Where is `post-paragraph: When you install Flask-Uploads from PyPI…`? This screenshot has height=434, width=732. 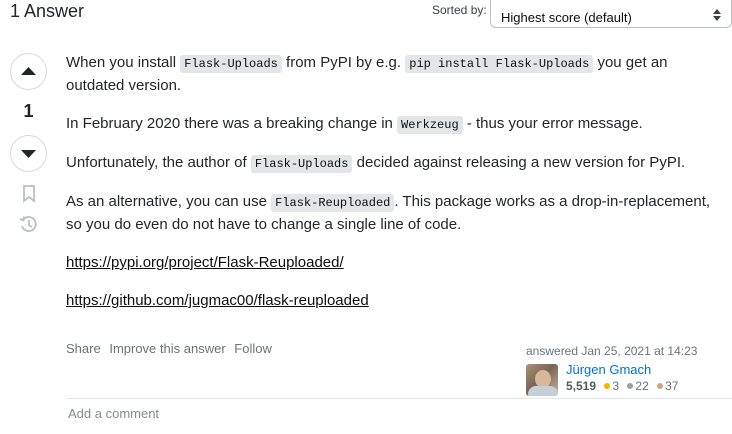
post-paragraph: When you install Flask-Uploads from PyPI… is located at coordinates (367, 74).